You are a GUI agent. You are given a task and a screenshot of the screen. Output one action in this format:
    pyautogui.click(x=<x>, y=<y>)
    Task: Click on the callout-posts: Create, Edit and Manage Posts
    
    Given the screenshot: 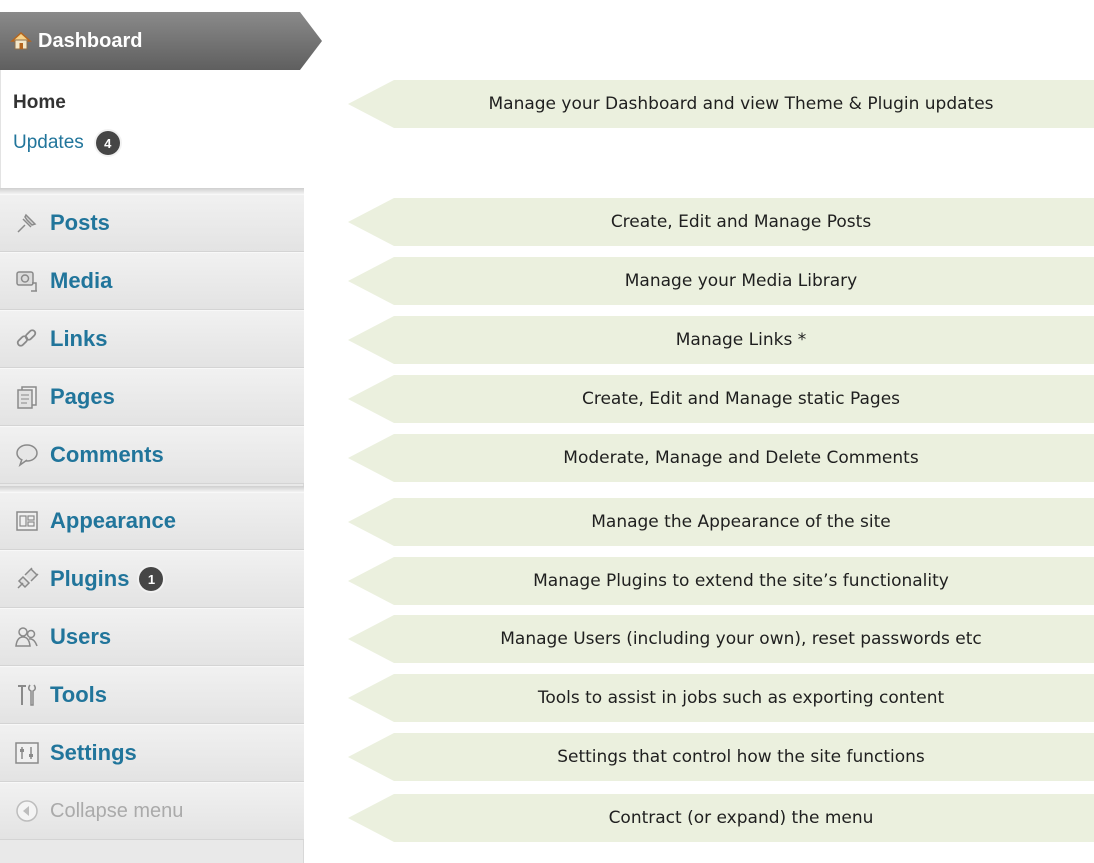 What is the action you would take?
    pyautogui.click(x=721, y=222)
    